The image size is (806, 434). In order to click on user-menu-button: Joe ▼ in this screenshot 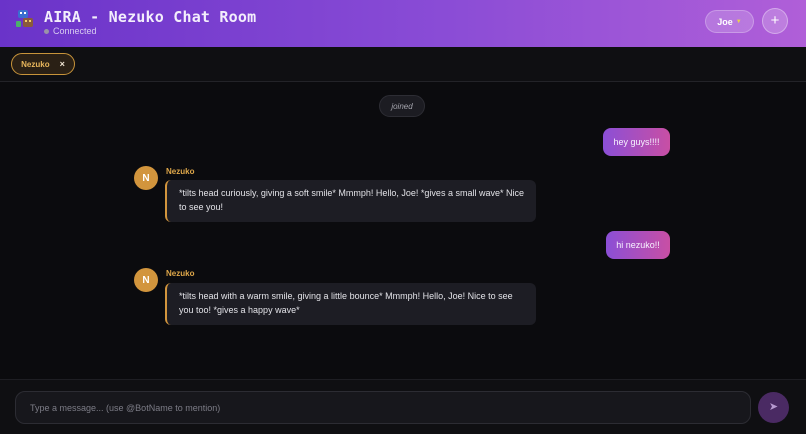, I will do `click(729, 21)`.